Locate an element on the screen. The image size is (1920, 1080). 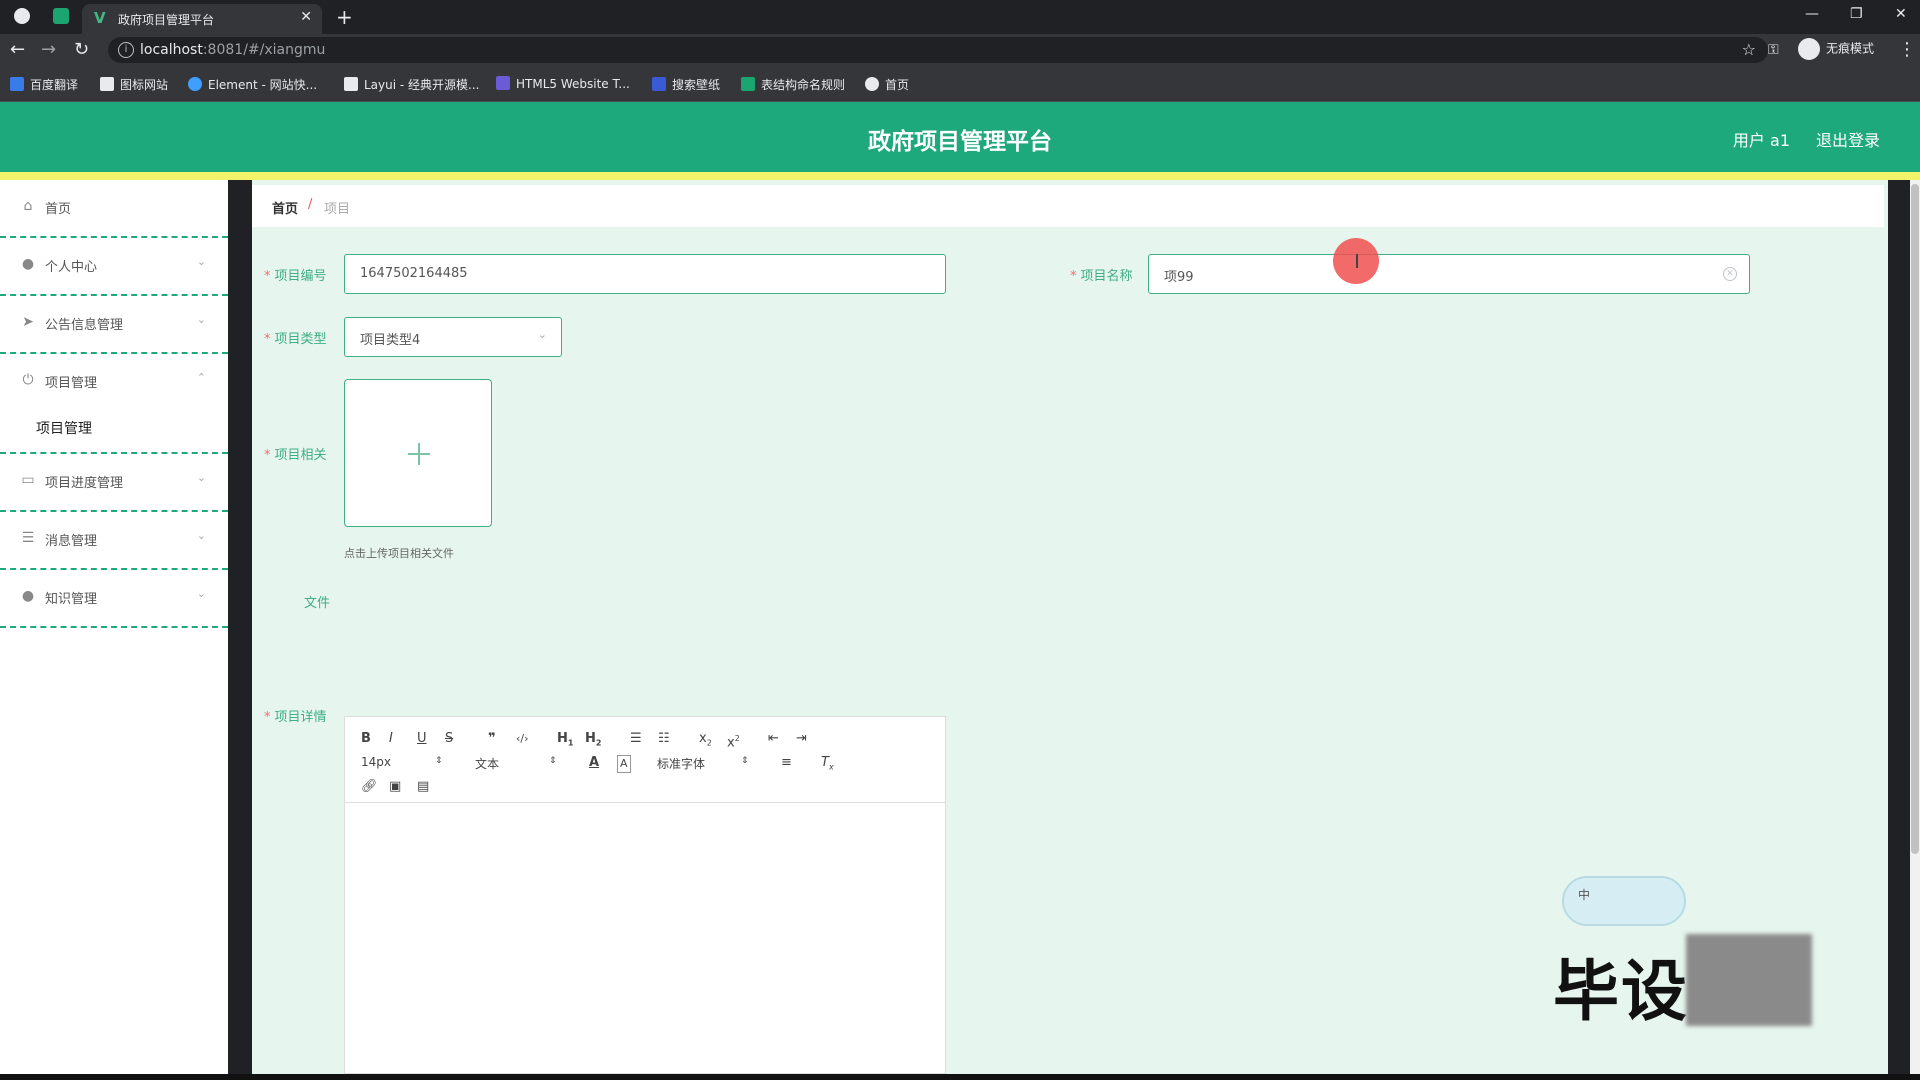
sidebar-item-label: 消息管理 is located at coordinates (71, 541).